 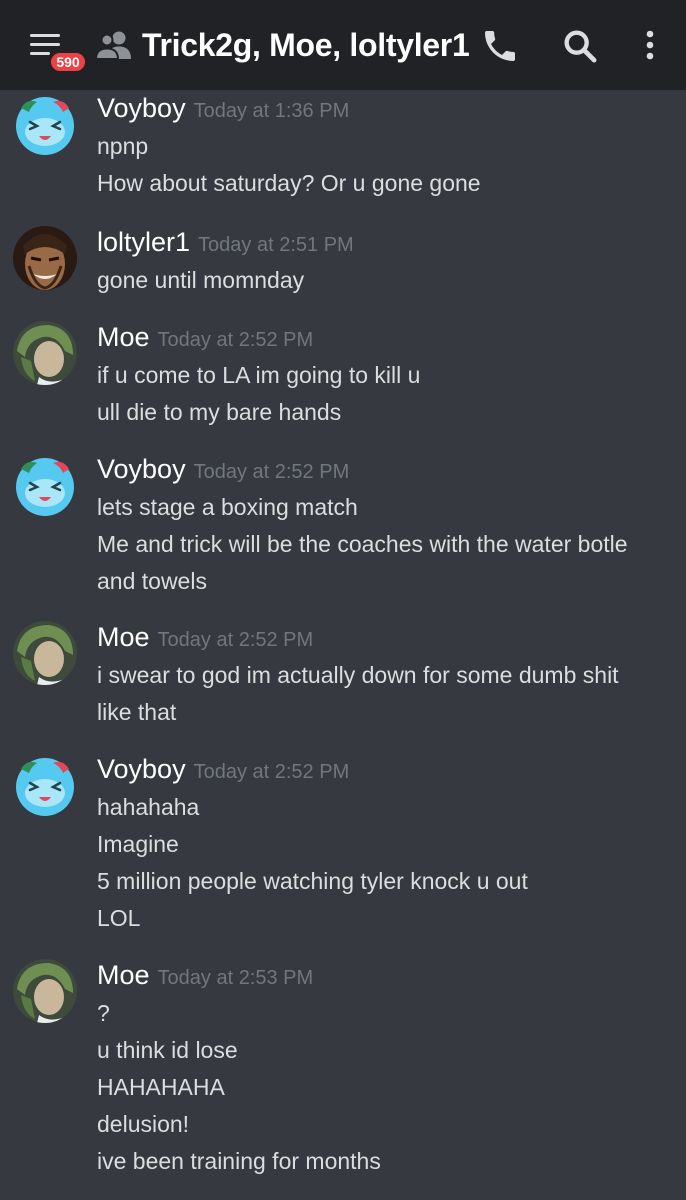 What do you see at coordinates (167, 1050) in the screenshot?
I see `message-line: u think id lose` at bounding box center [167, 1050].